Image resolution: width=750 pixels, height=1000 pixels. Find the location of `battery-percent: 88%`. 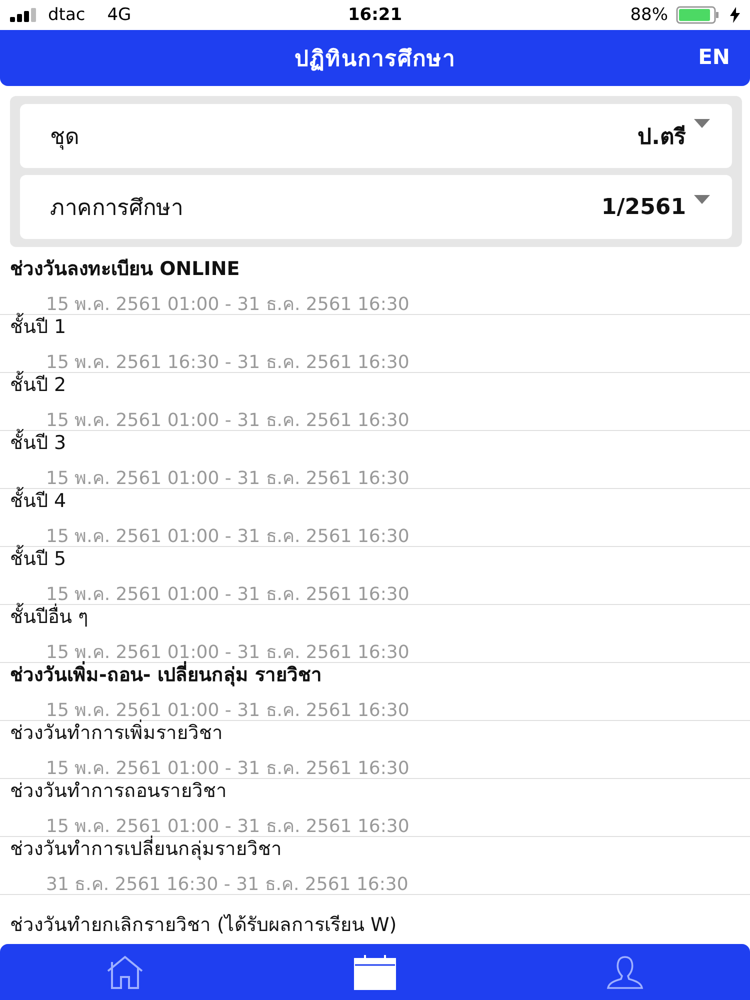

battery-percent: 88% is located at coordinates (649, 15).